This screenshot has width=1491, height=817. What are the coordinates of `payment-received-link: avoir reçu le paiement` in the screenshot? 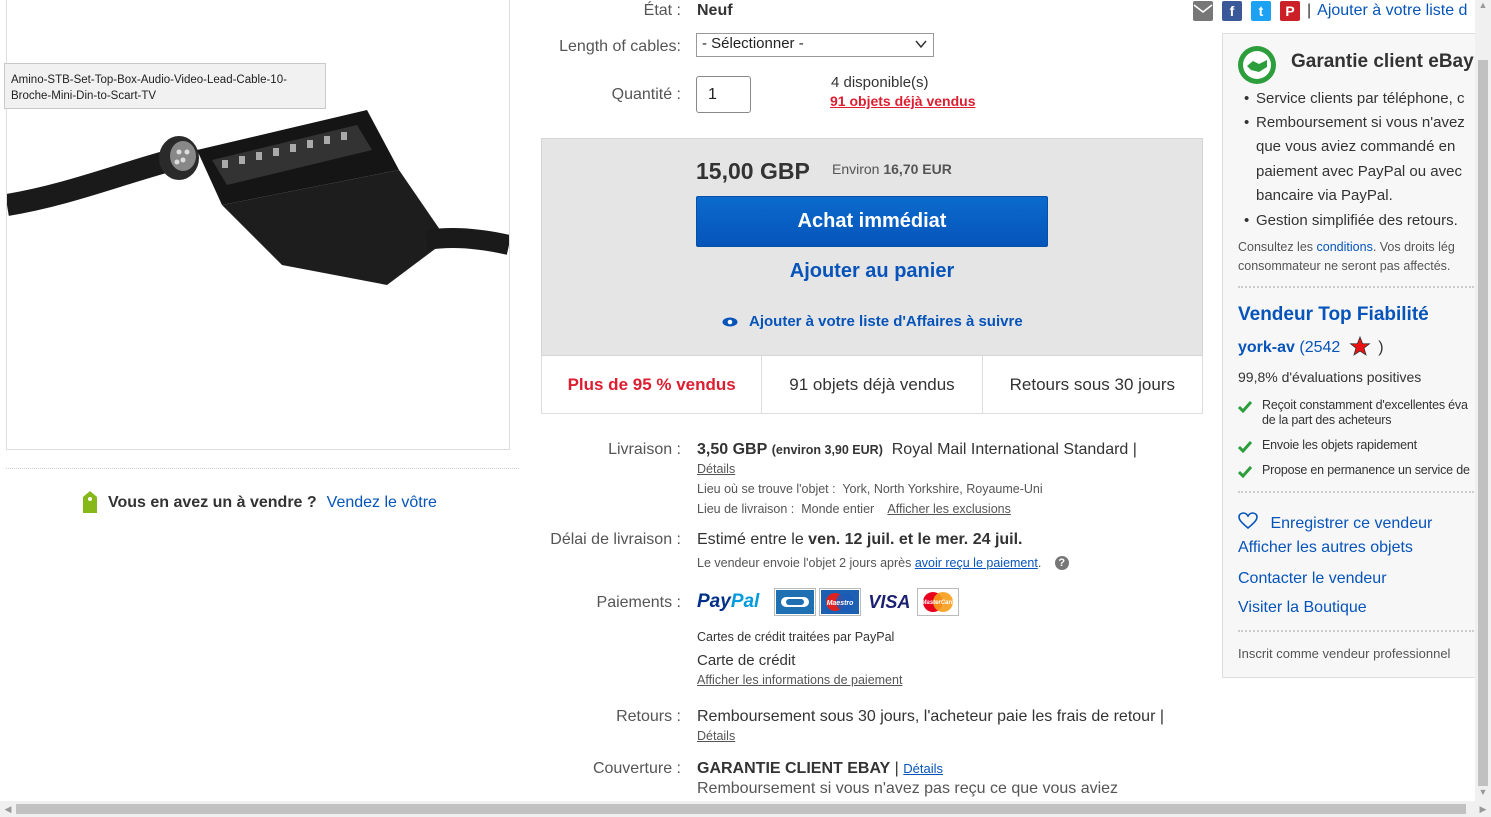 It's located at (976, 563).